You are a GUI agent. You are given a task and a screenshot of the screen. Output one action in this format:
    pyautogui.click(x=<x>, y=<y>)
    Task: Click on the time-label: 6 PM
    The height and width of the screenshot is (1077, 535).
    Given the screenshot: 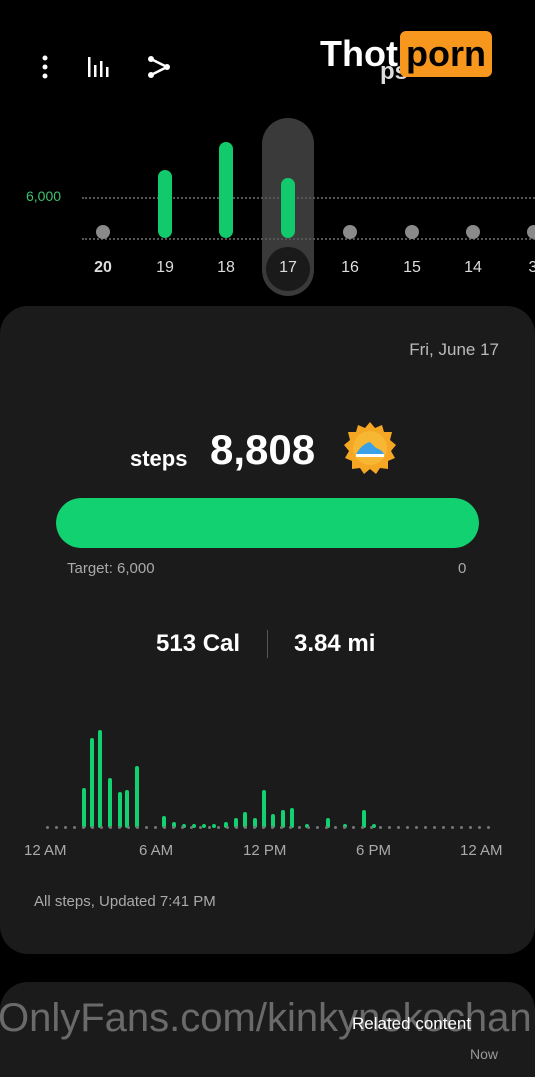 What is the action you would take?
    pyautogui.click(x=374, y=850)
    